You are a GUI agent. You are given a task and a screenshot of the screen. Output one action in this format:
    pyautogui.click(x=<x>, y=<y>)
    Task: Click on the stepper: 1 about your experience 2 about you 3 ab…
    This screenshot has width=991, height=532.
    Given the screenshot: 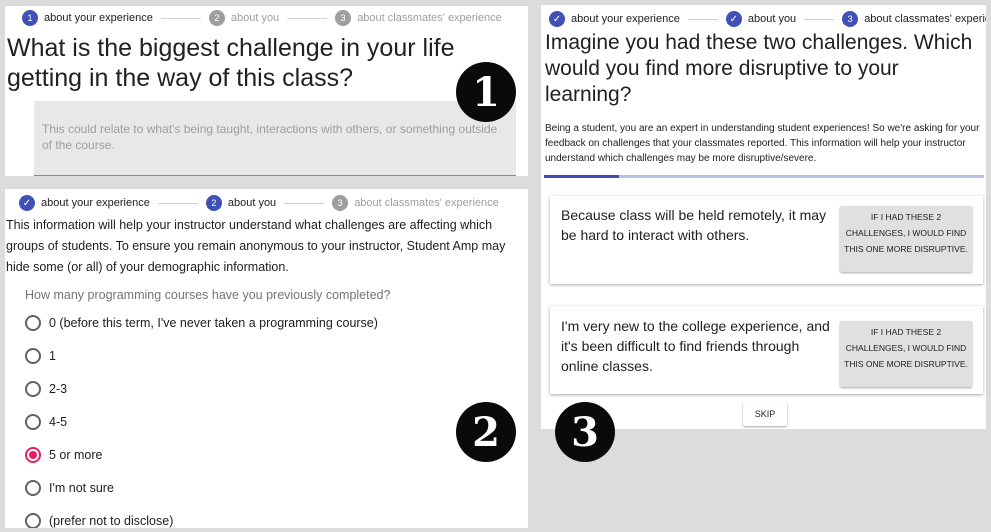 What is the action you would take?
    pyautogui.click(x=262, y=18)
    